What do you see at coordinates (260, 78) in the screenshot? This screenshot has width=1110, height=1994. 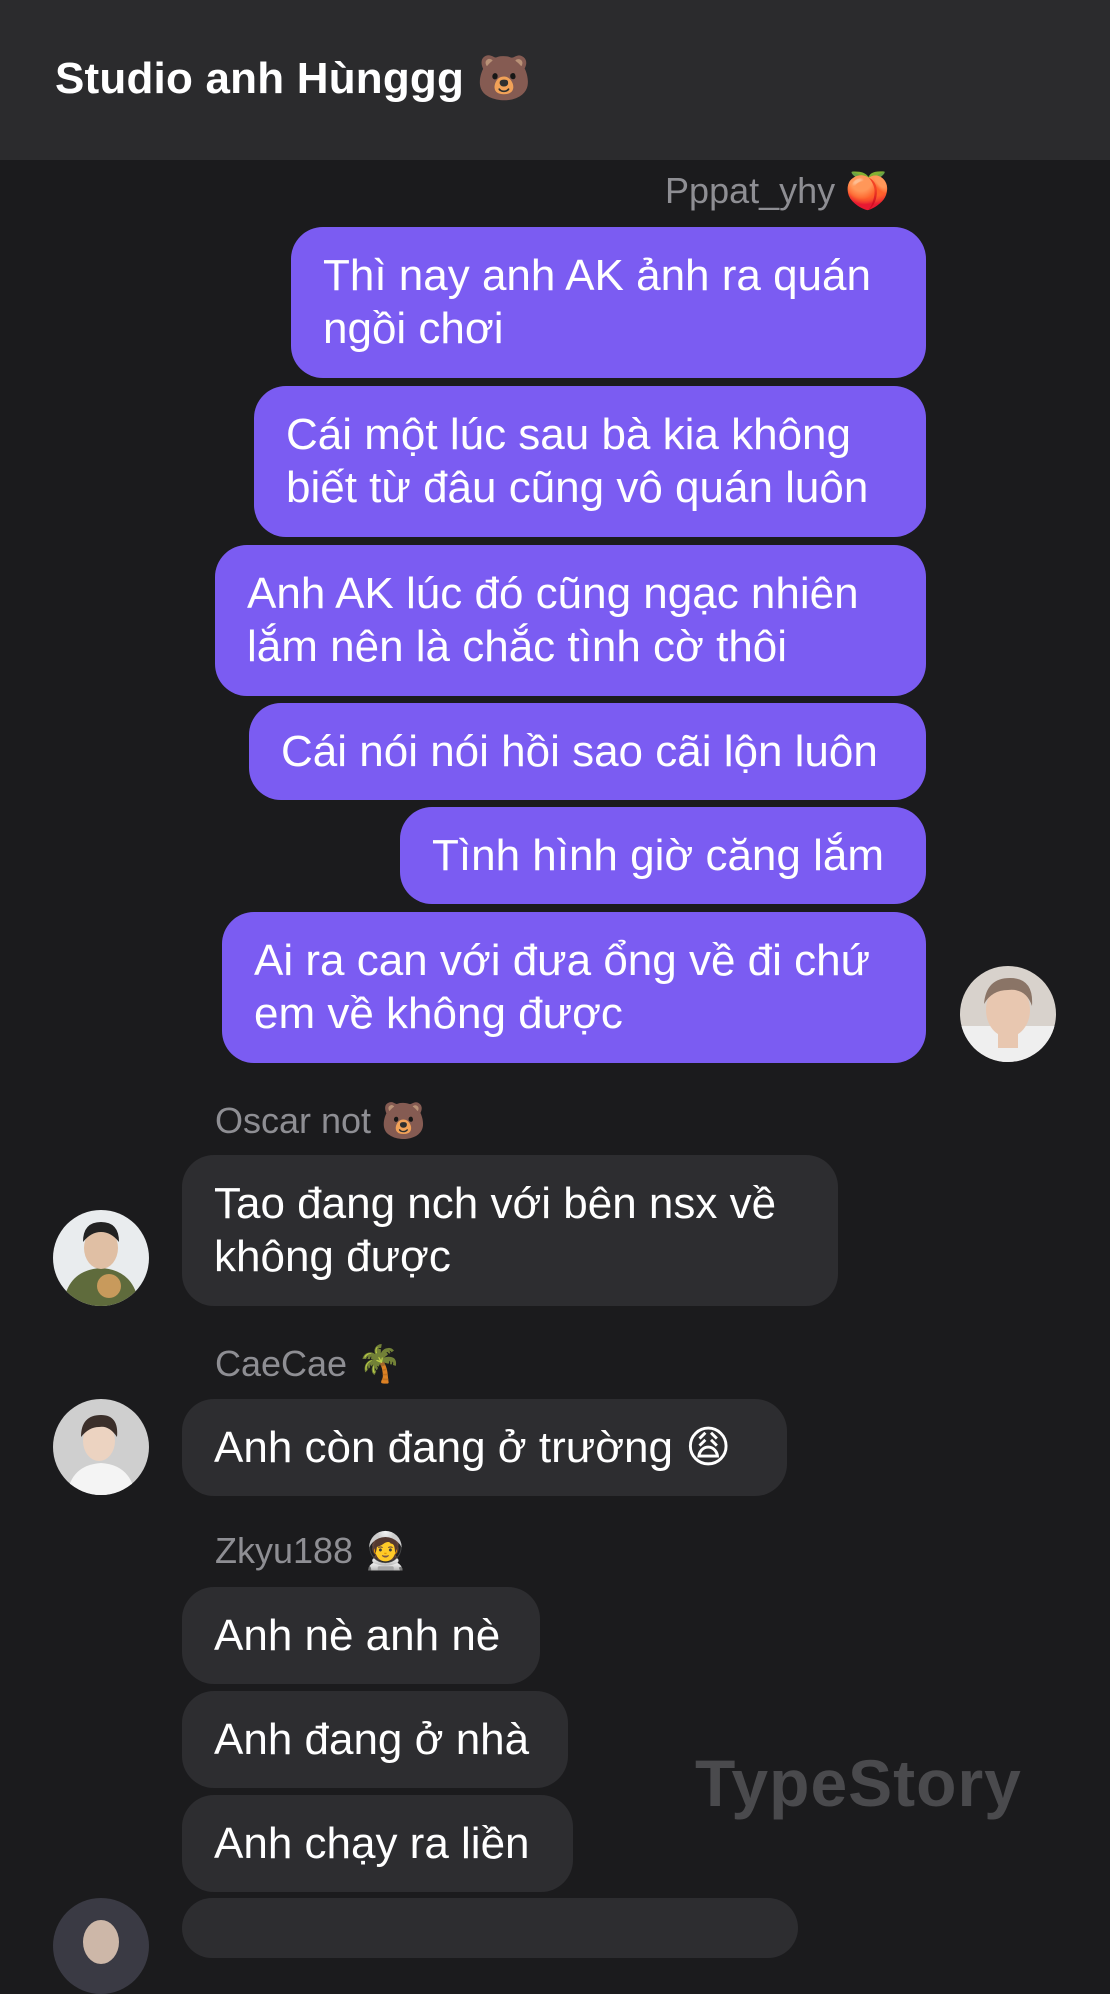 I see `chat-title-text: Studio anh Hùnggg` at bounding box center [260, 78].